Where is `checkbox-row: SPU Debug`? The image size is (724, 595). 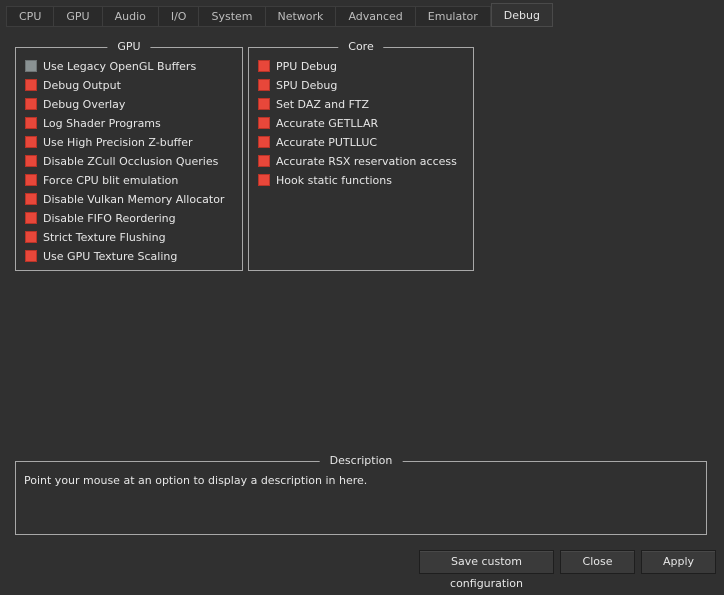 checkbox-row: SPU Debug is located at coordinates (297, 85).